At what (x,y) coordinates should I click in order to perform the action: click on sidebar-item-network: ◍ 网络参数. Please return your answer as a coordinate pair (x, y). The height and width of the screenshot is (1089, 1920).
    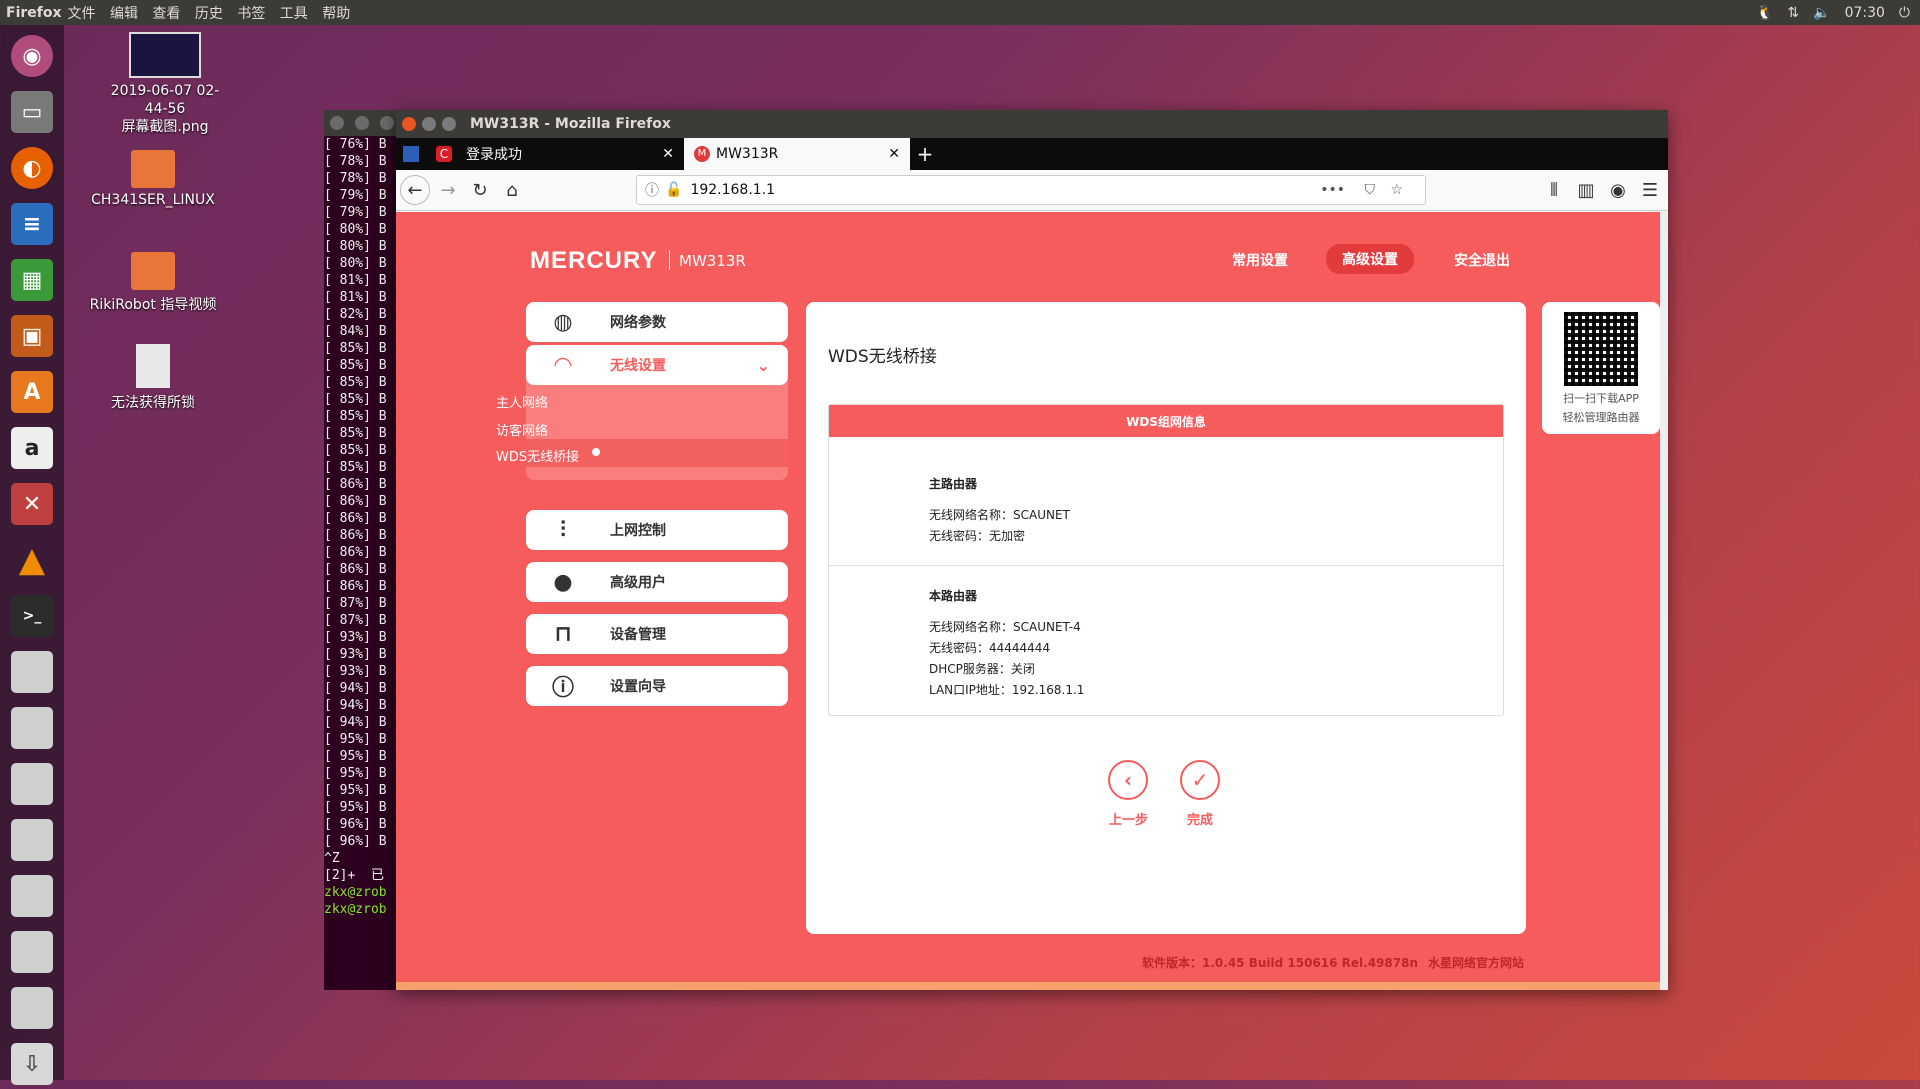
    Looking at the image, I should click on (657, 322).